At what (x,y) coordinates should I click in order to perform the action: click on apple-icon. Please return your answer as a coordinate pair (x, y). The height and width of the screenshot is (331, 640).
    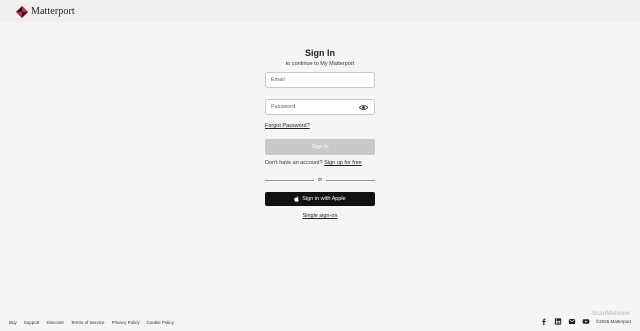
    Looking at the image, I should click on (297, 199).